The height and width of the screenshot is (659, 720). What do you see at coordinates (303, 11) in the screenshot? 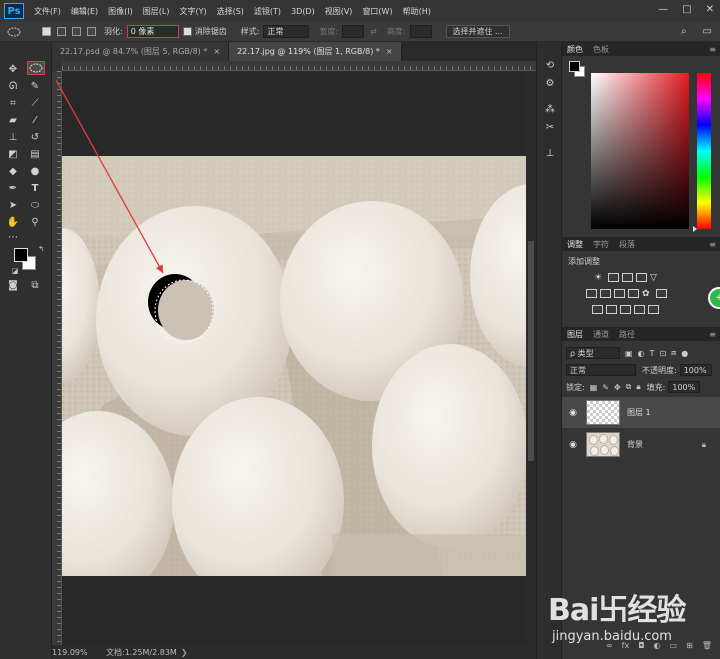
I see `menu-3d: 3D(D)` at bounding box center [303, 11].